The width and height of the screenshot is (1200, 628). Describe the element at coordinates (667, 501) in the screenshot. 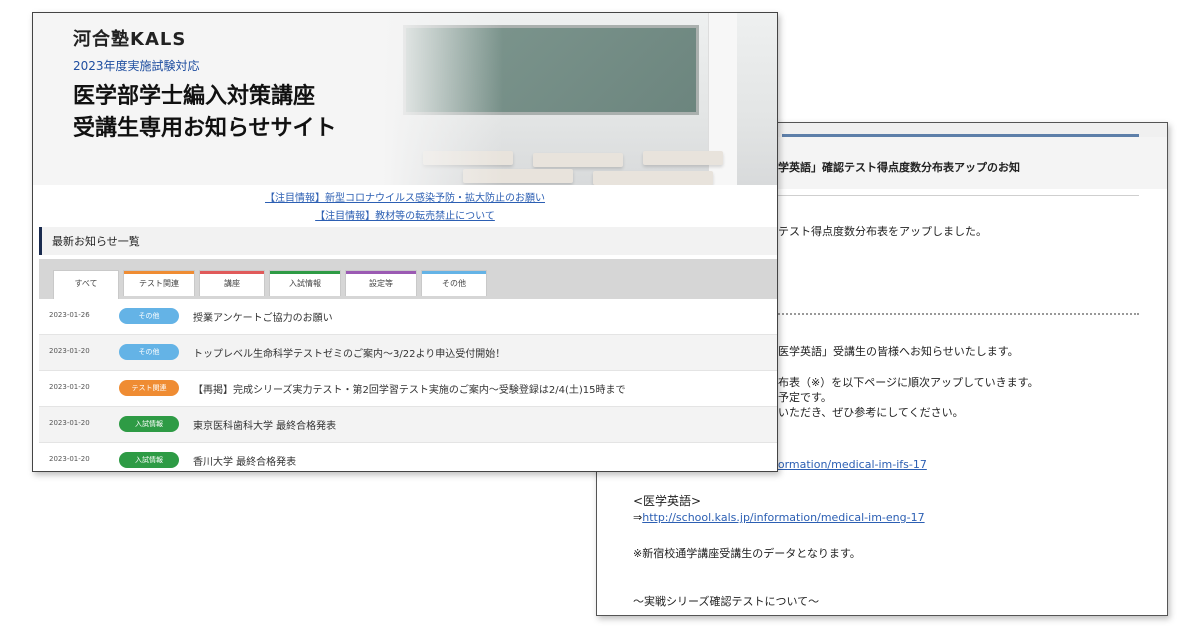

I see `detail-section-english: <医学英語>` at that location.